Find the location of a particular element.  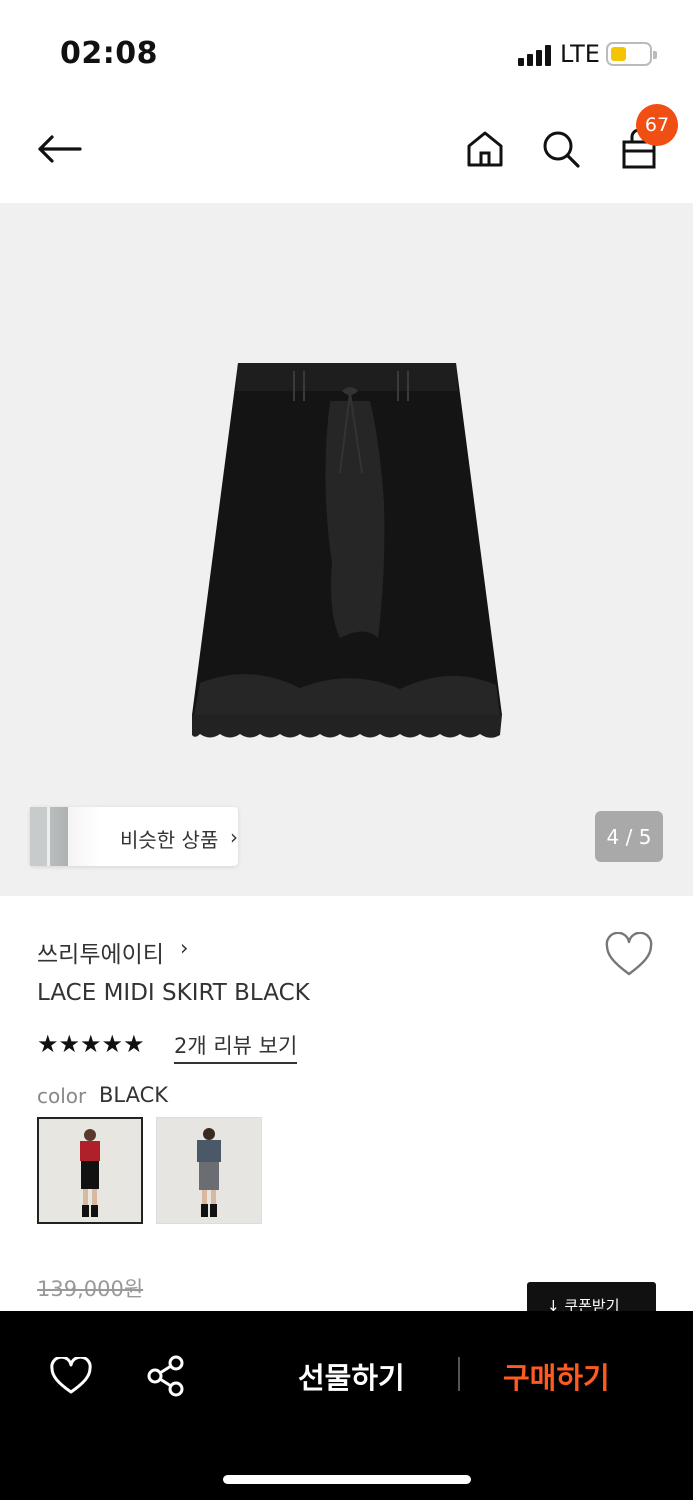

search-button is located at coordinates (561, 149).